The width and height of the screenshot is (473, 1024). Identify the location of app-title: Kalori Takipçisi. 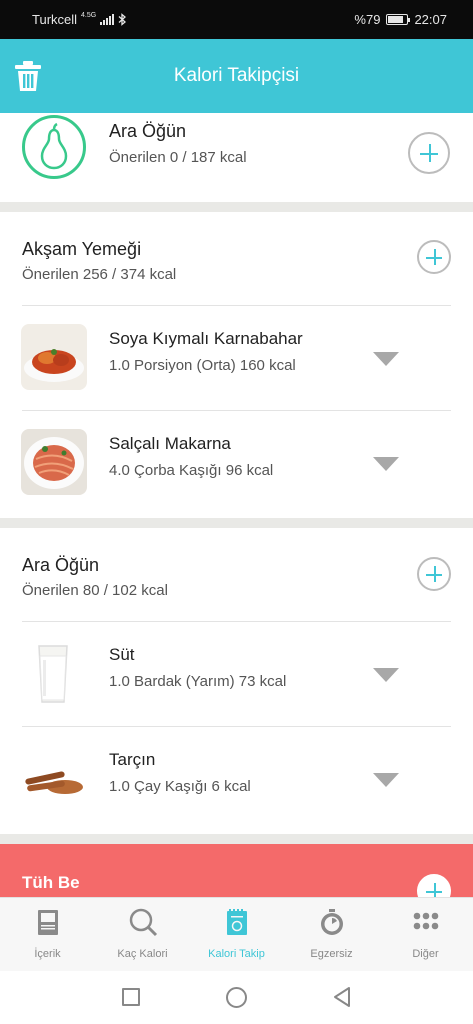
(236, 75).